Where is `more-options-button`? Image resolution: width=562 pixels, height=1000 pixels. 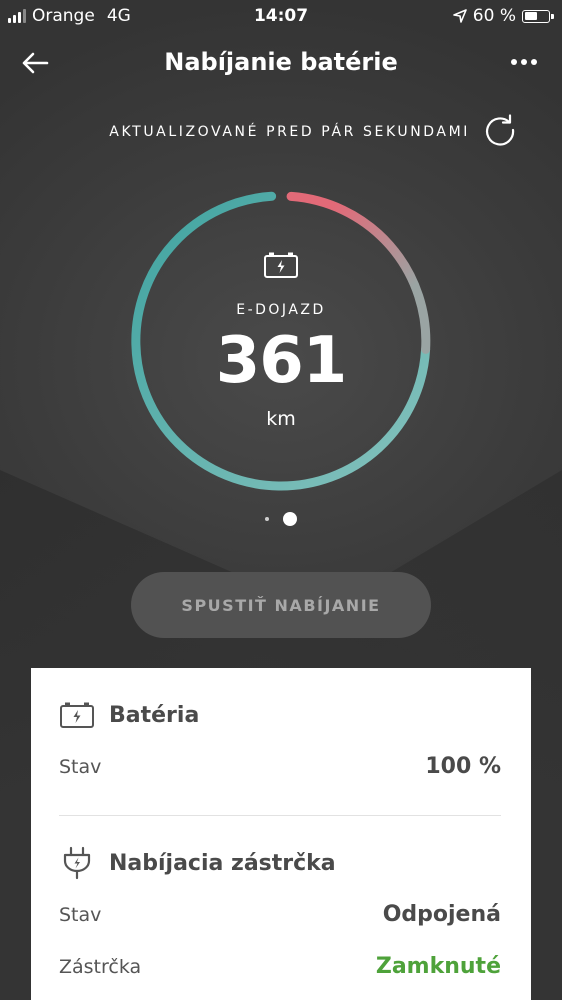 more-options-button is located at coordinates (524, 62).